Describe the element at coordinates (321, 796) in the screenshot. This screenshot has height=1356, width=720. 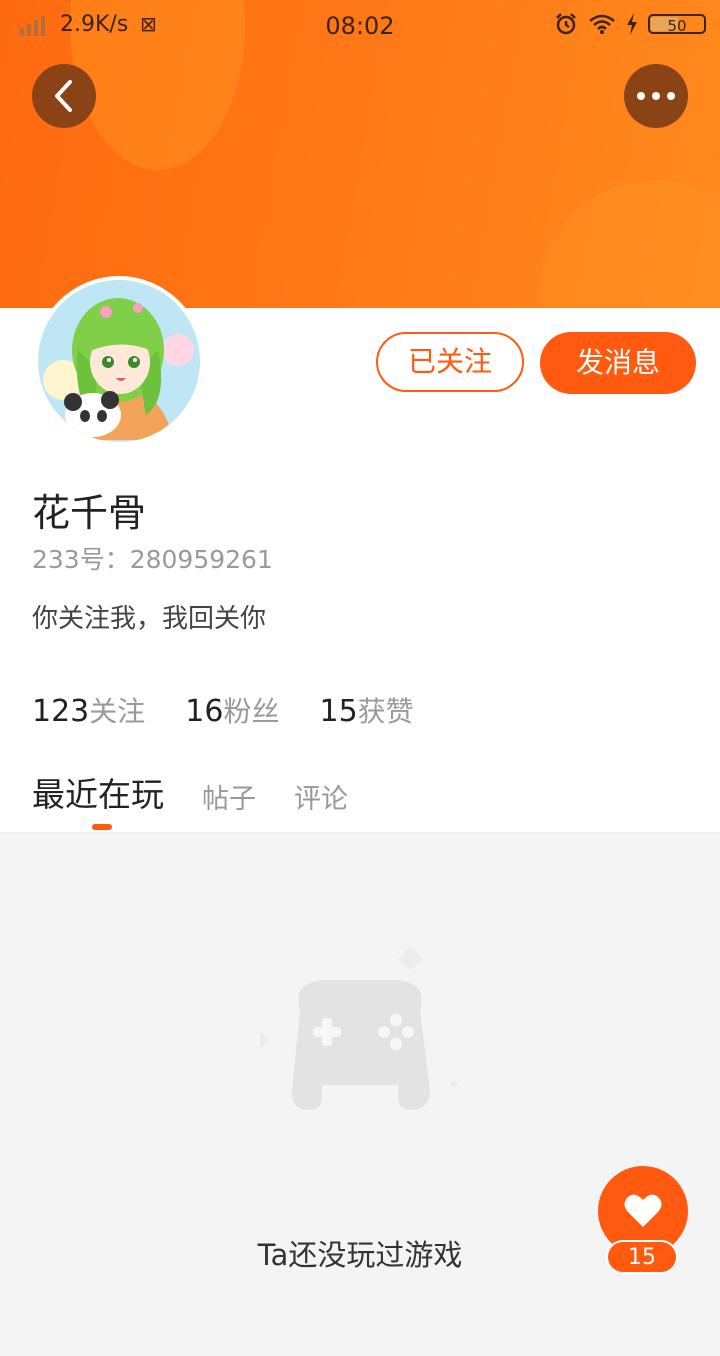
I see `tab-comments: 评论` at that location.